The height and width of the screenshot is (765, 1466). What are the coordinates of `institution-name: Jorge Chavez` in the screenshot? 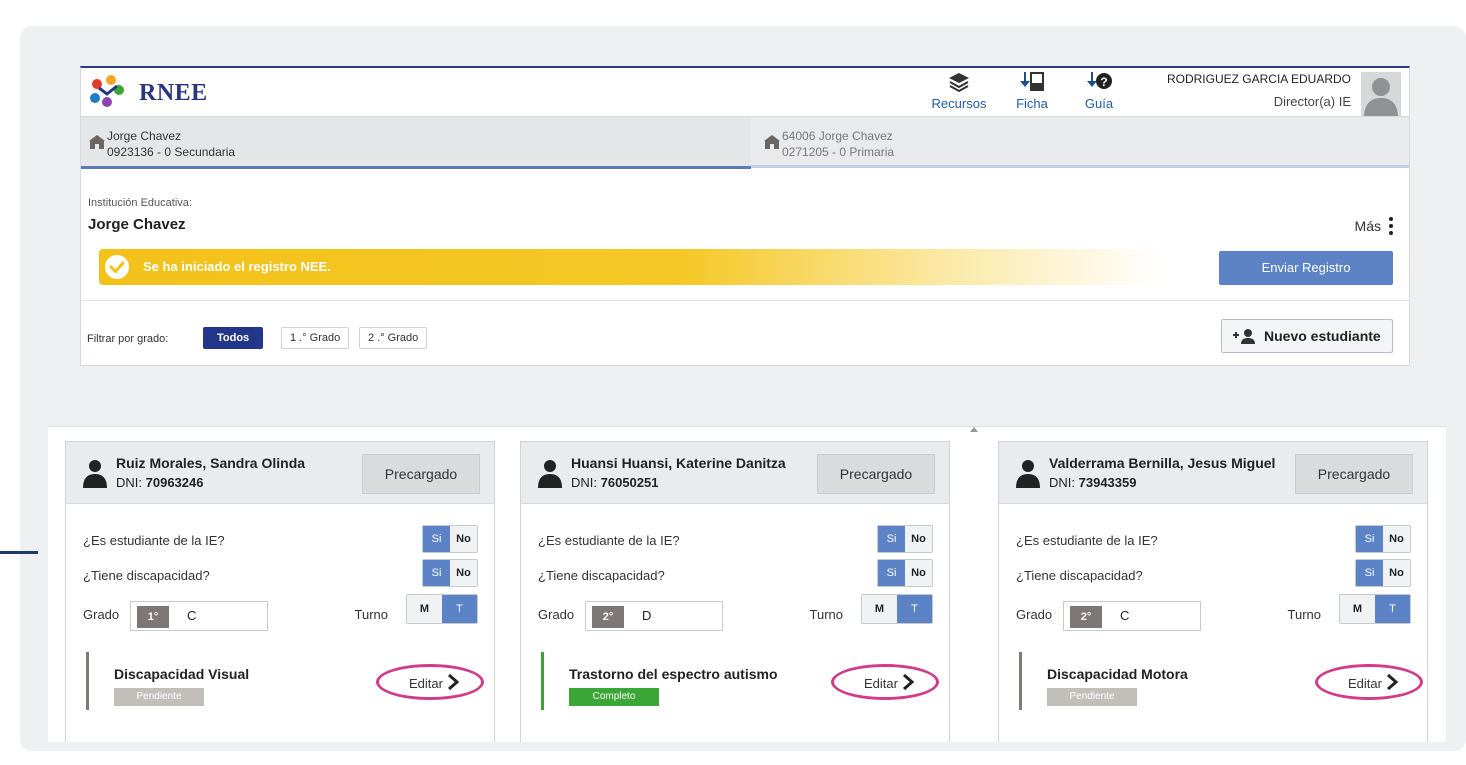 It's located at (137, 224).